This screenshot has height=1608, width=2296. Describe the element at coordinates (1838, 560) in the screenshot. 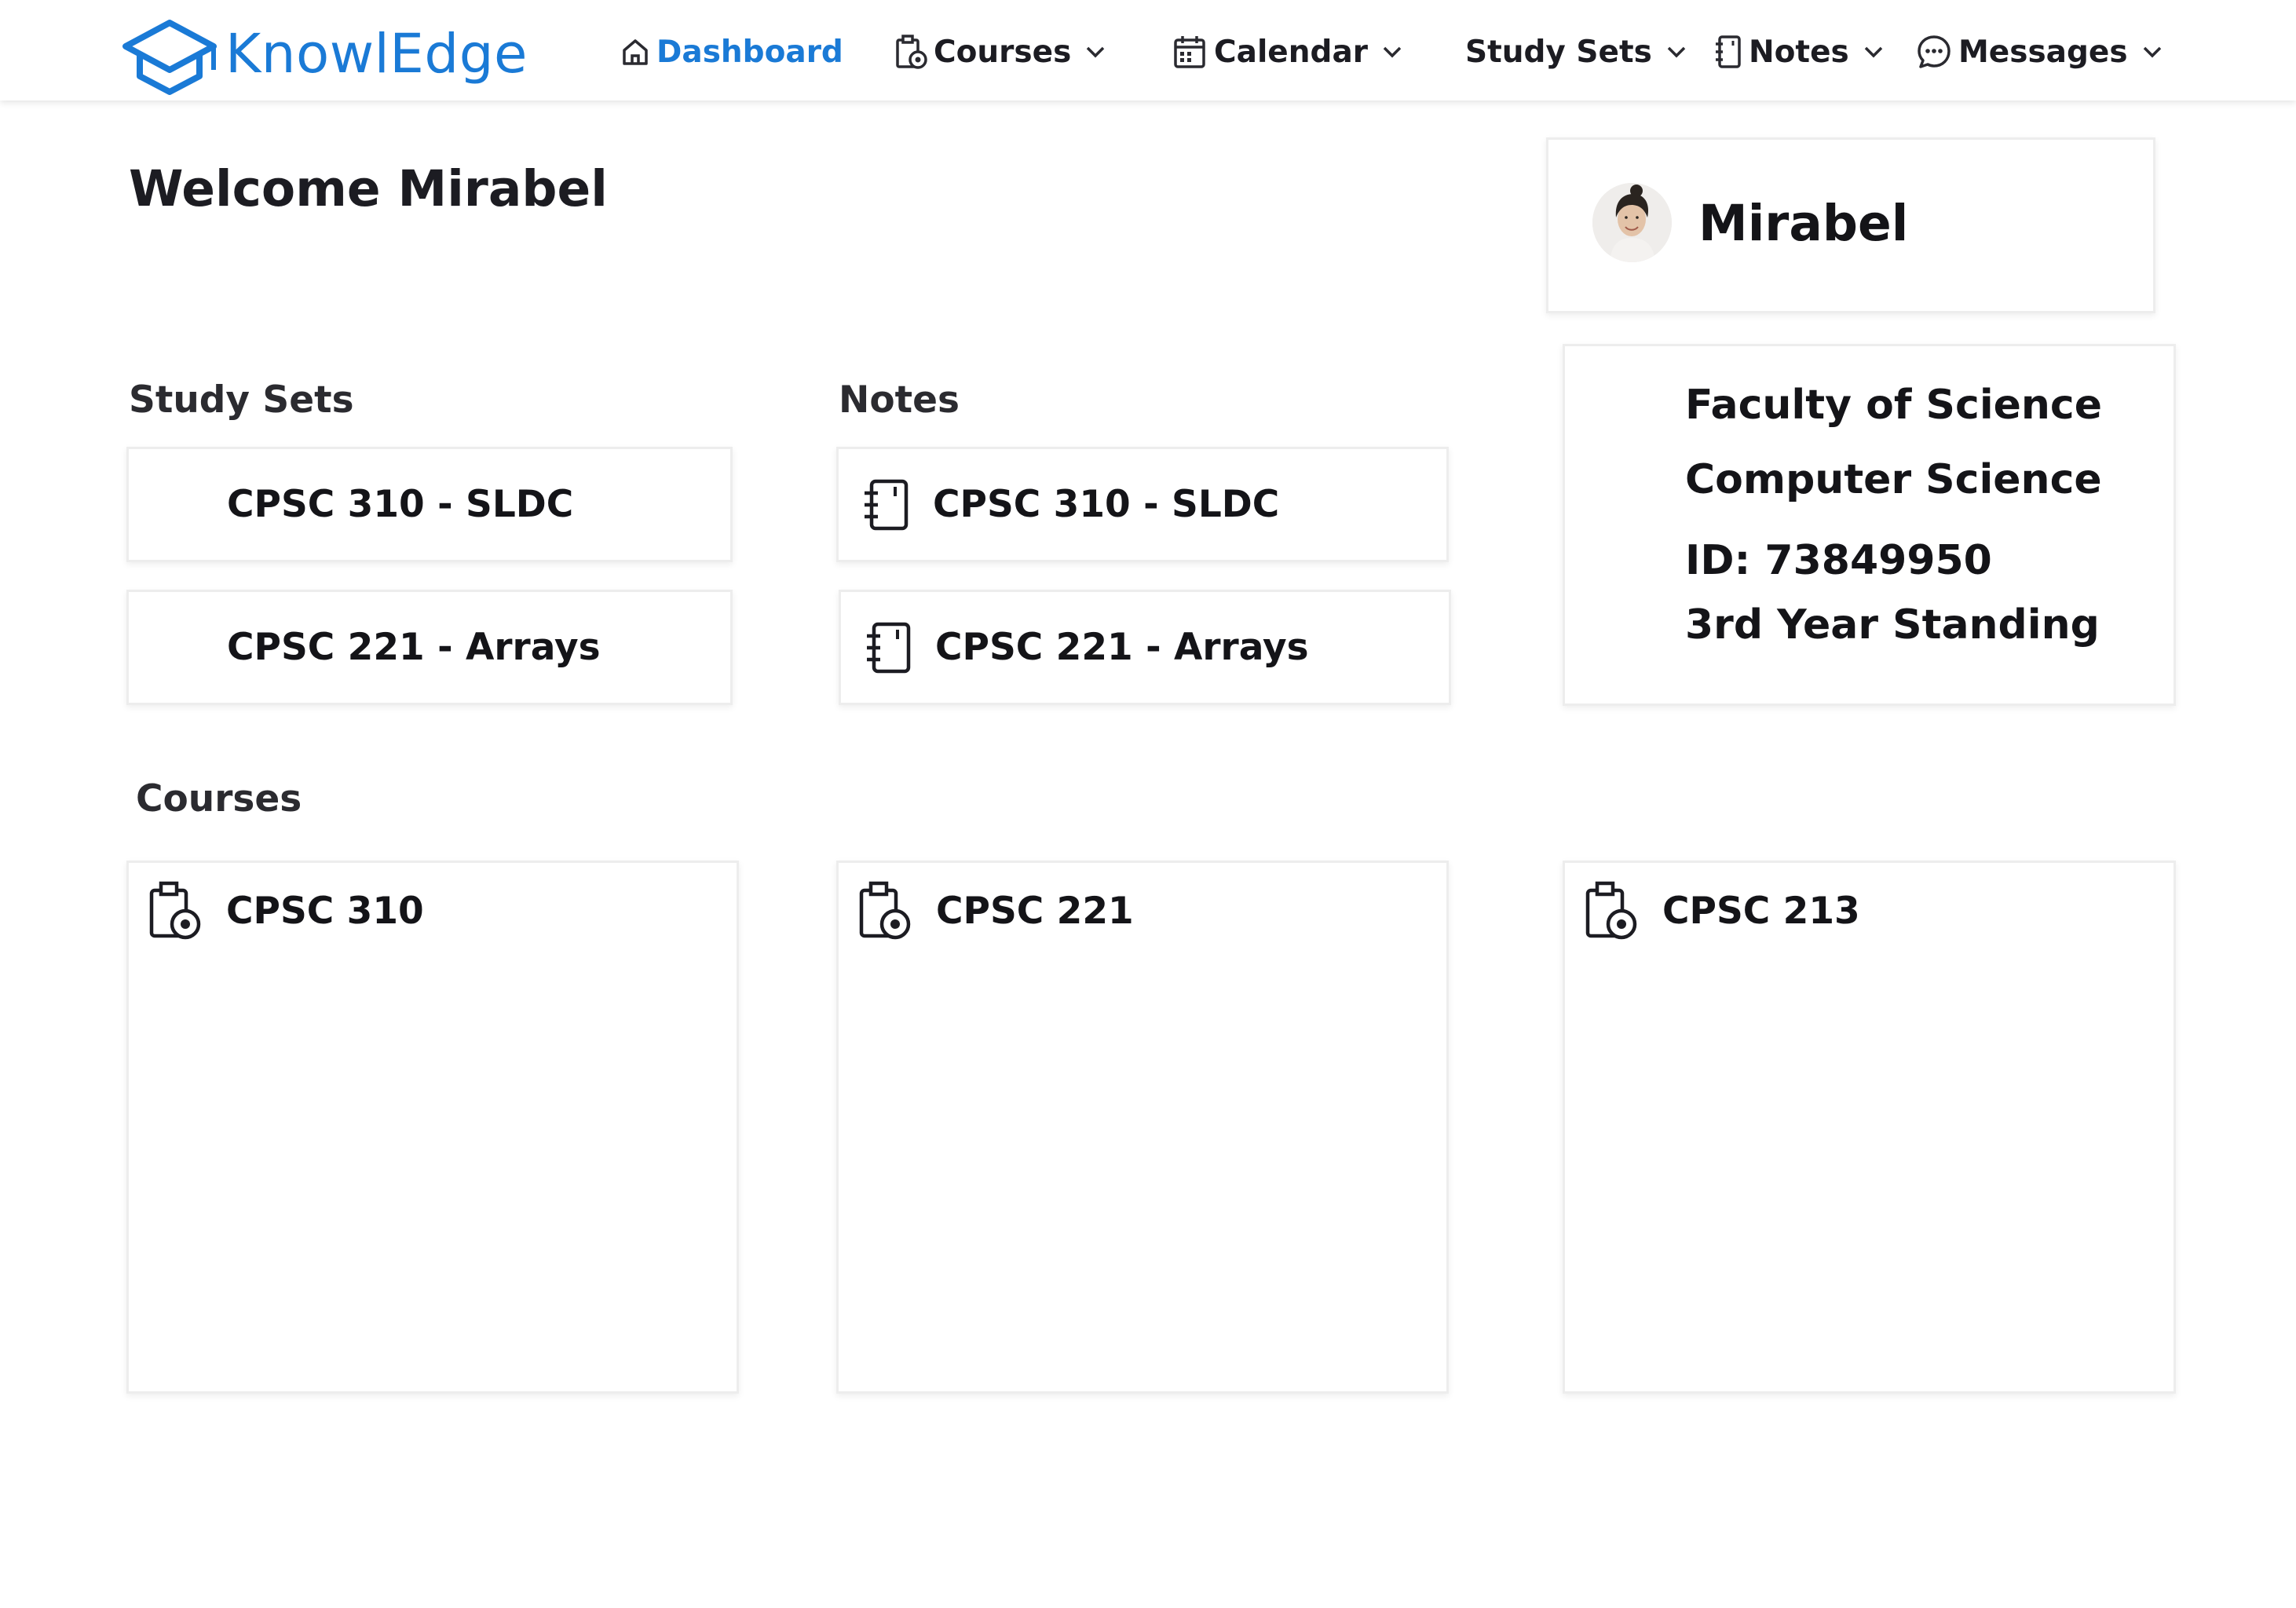

I see `student-id-text: ID: 73849950` at that location.